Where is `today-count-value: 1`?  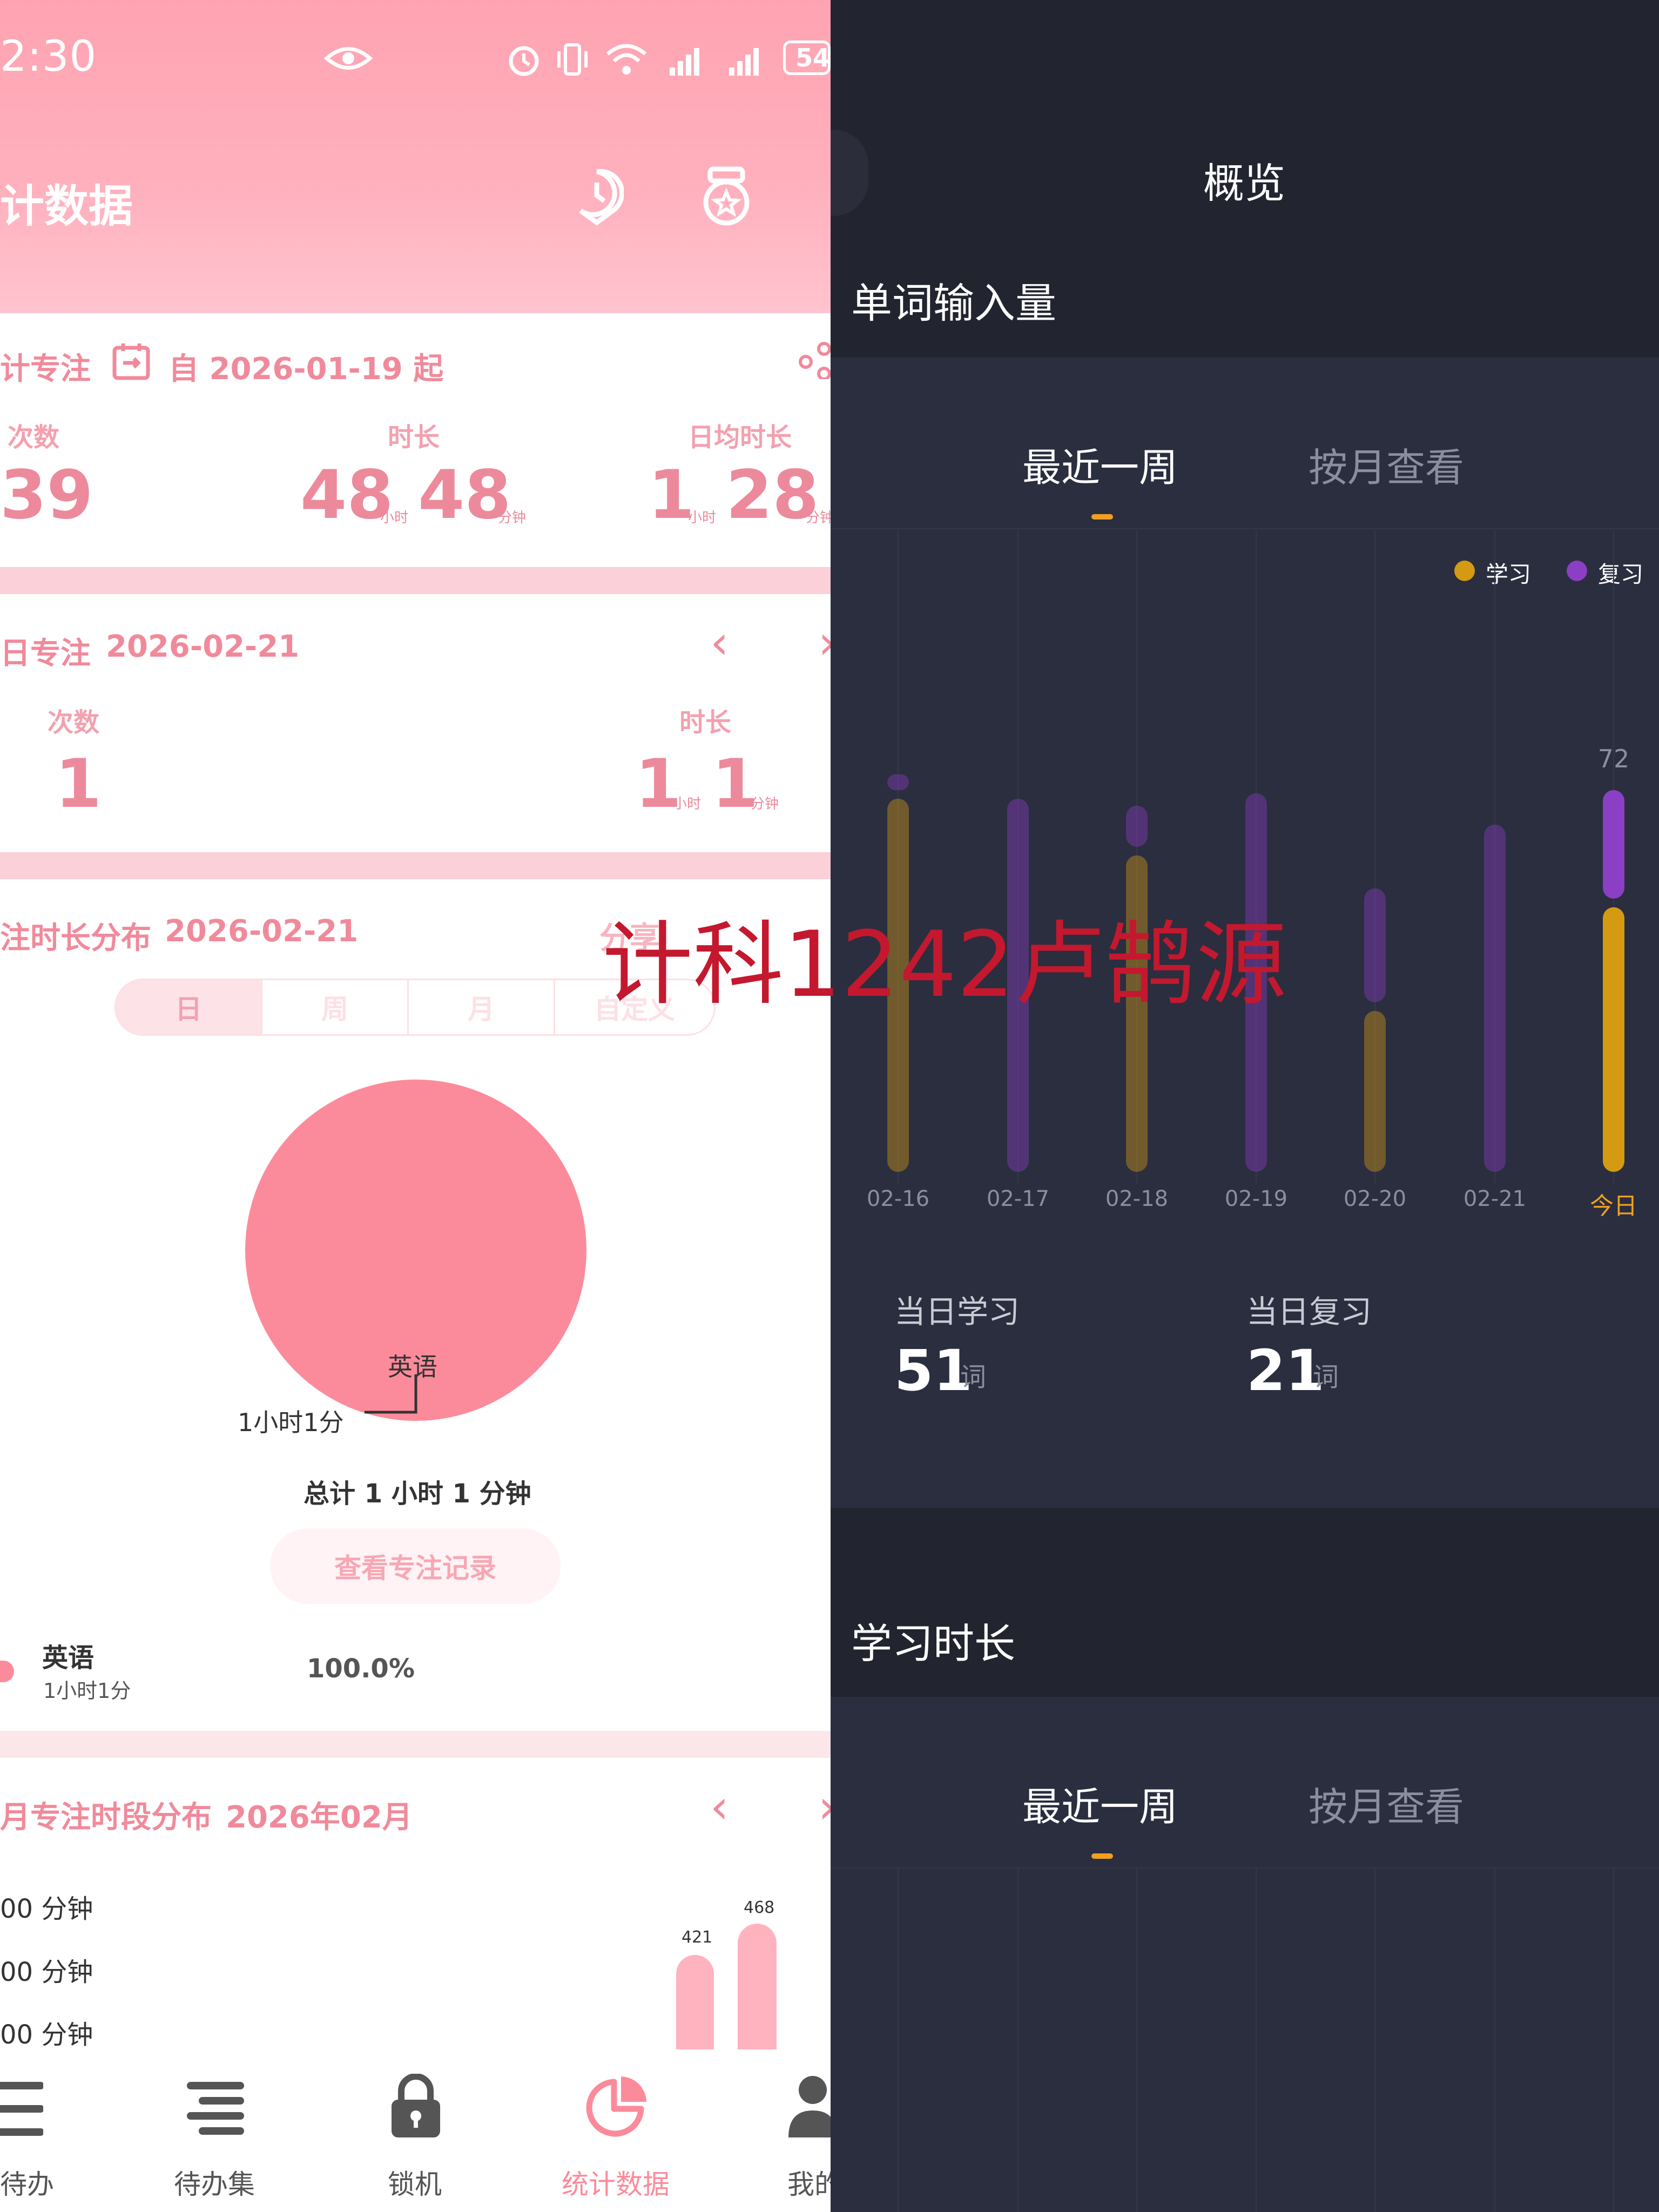
today-count-value: 1 is located at coordinates (78, 784).